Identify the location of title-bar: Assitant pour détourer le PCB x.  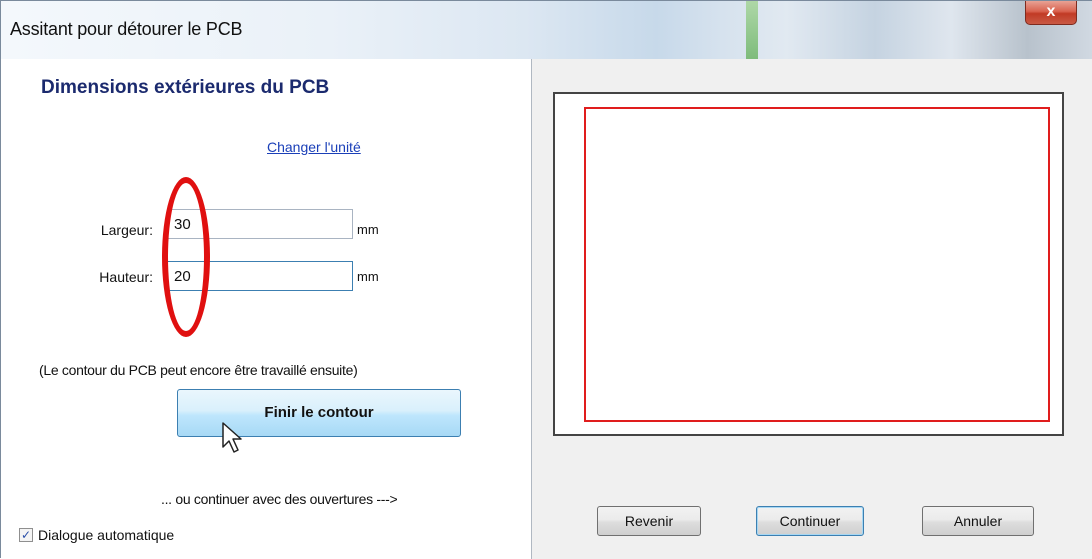
(546, 30).